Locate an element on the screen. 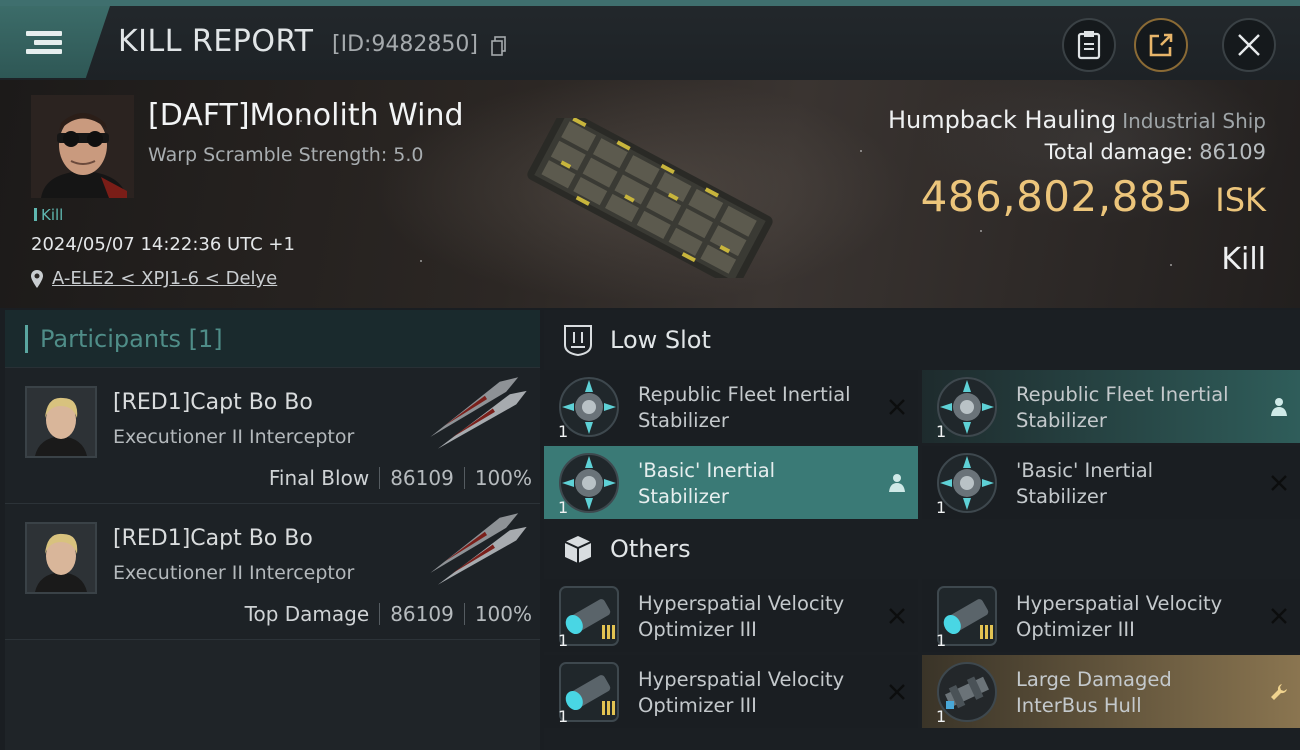 This screenshot has height=750, width=1300. total-damage: Total damage: 86109 is located at coordinates (1155, 152).